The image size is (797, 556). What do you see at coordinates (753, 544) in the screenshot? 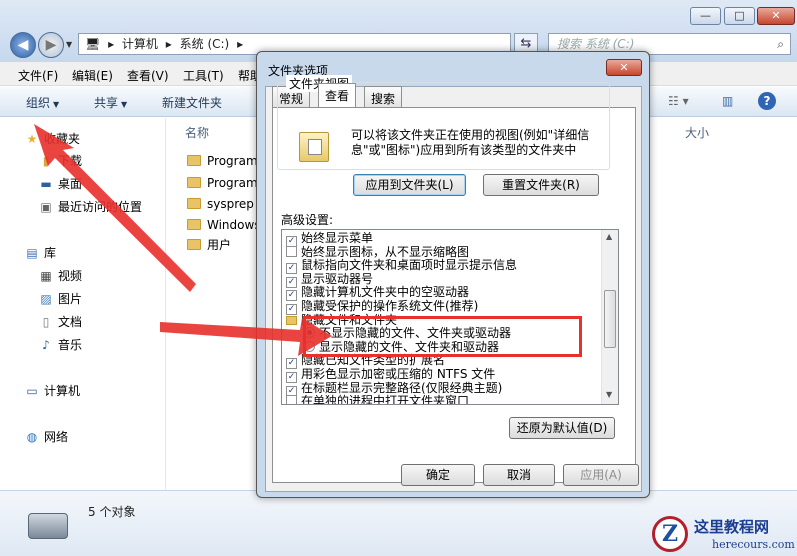
I see `watermark-url: herecours.com` at bounding box center [753, 544].